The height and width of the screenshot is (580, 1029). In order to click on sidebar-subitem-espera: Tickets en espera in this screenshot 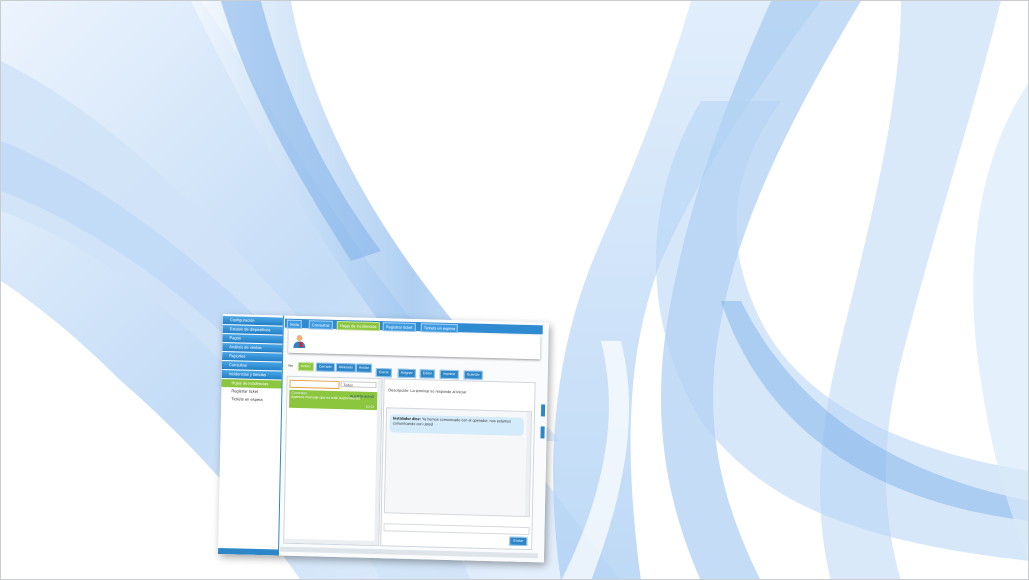, I will do `click(251, 400)`.